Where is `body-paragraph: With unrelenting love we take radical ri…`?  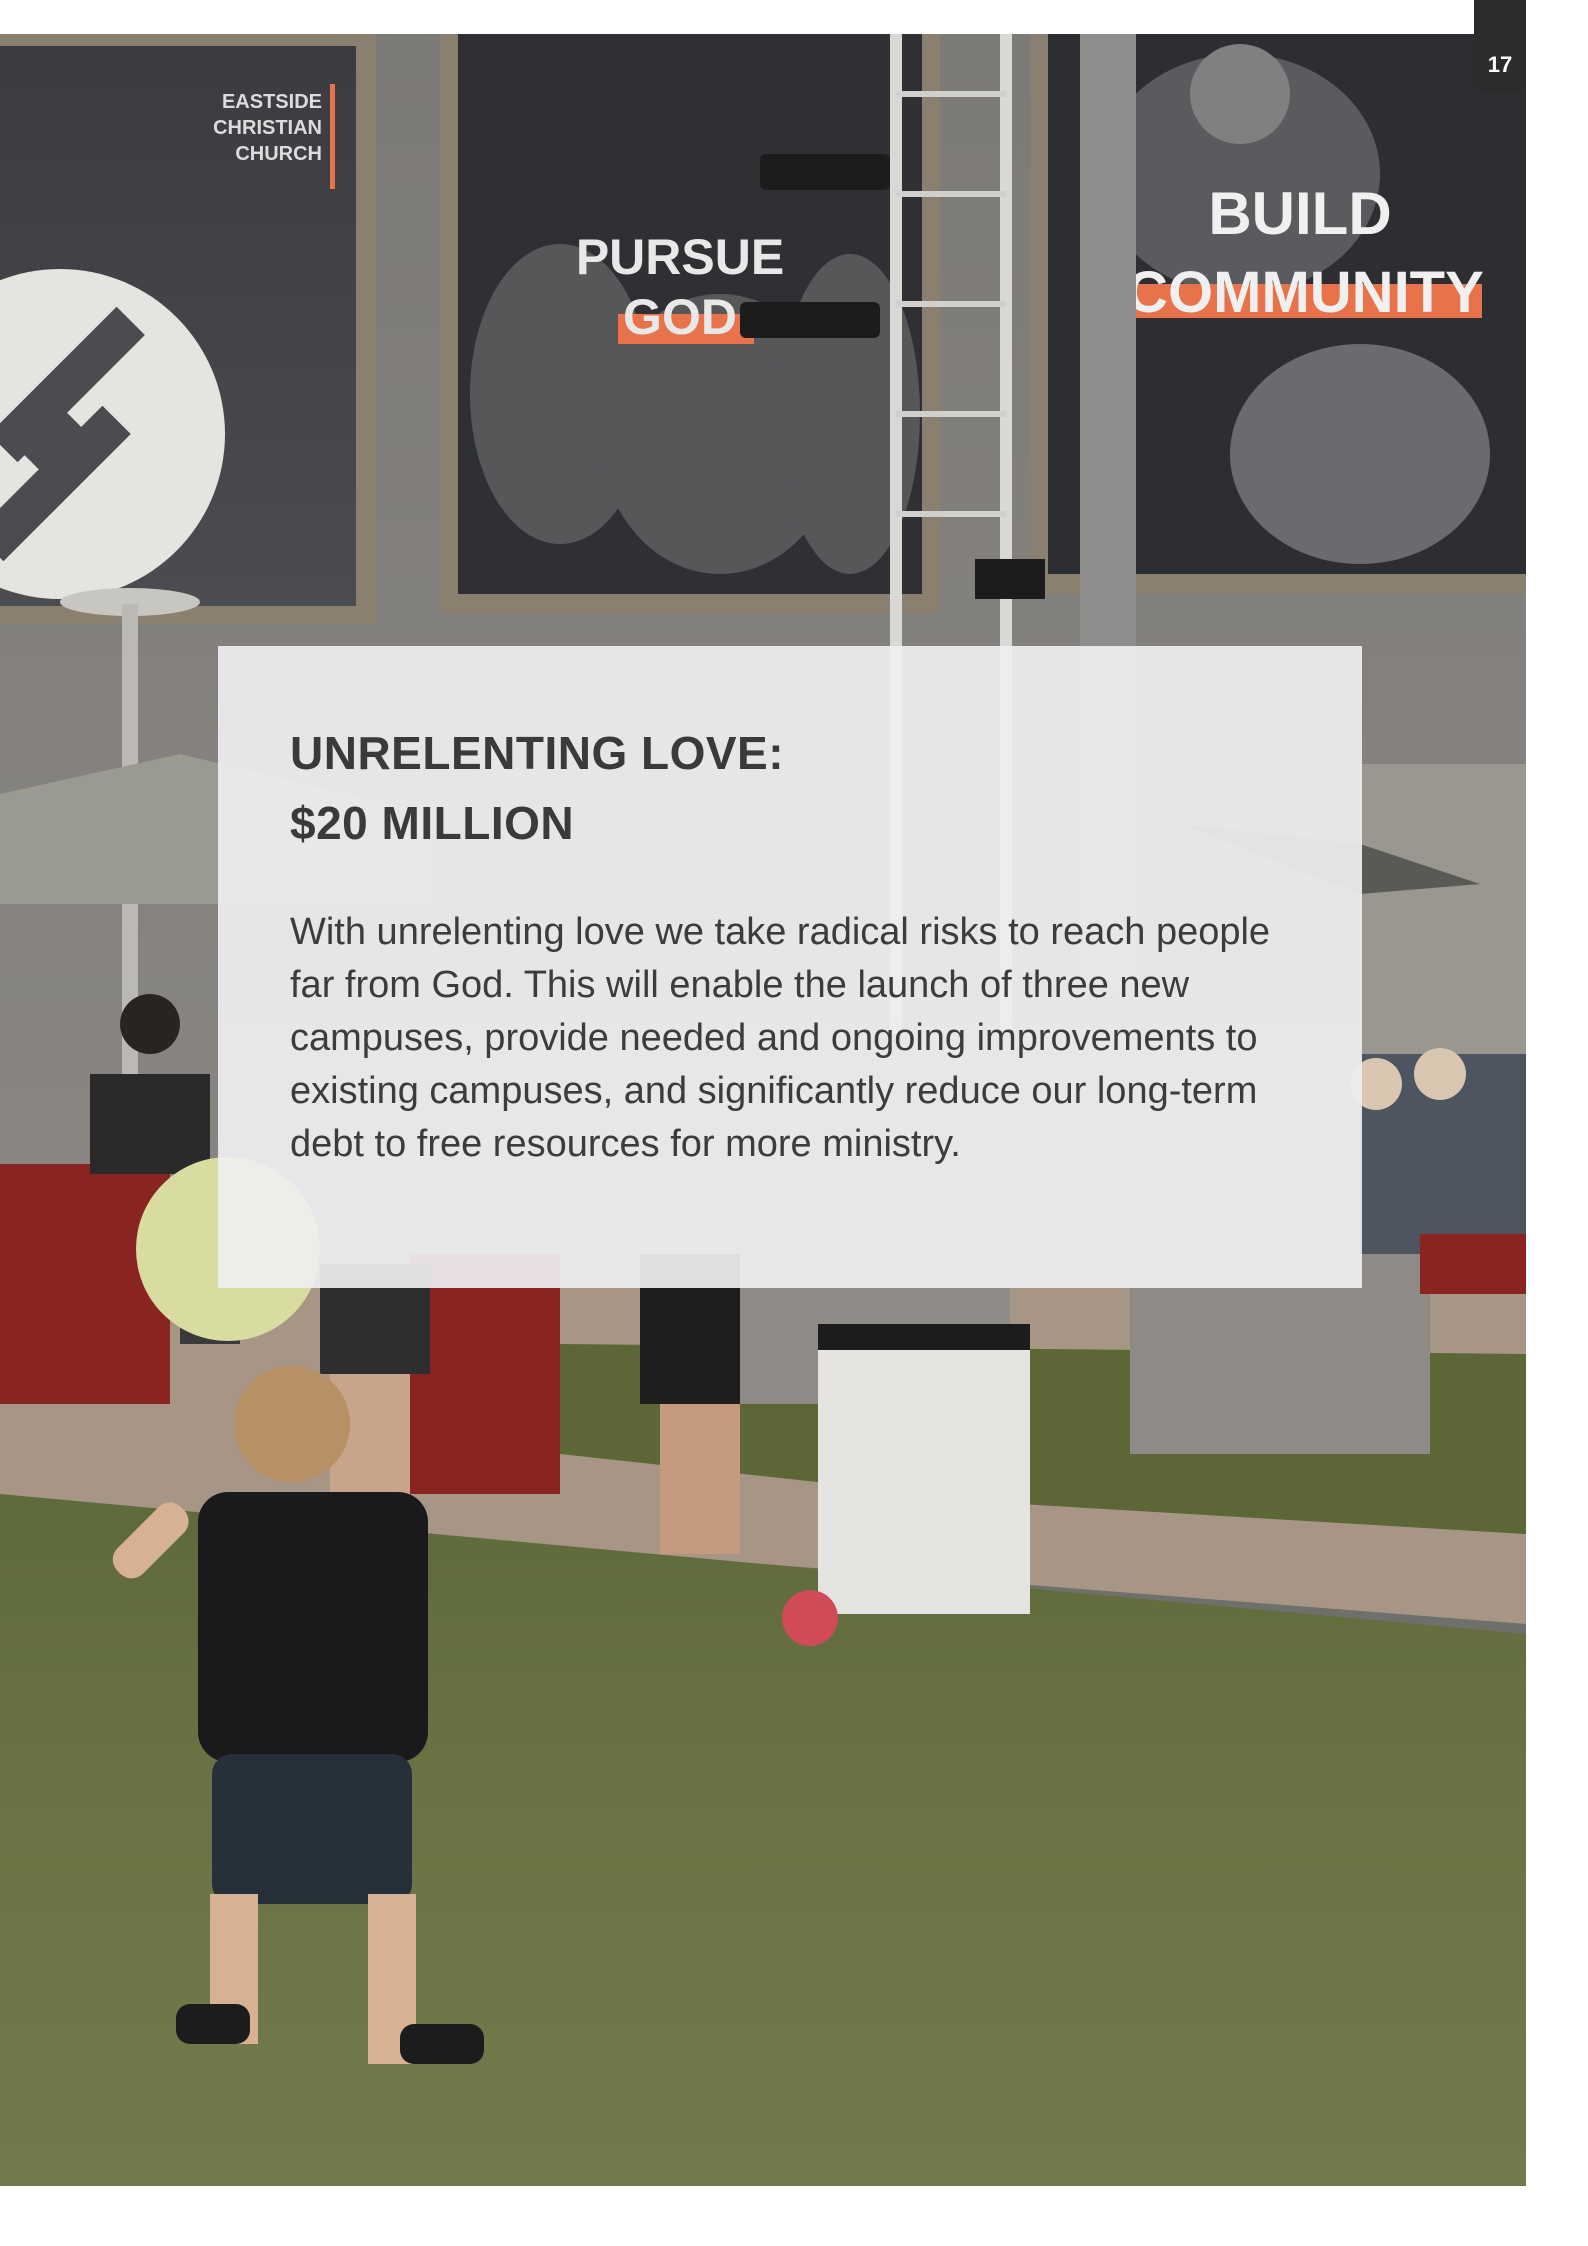 body-paragraph: With unrelenting love we take radical ri… is located at coordinates (780, 1038).